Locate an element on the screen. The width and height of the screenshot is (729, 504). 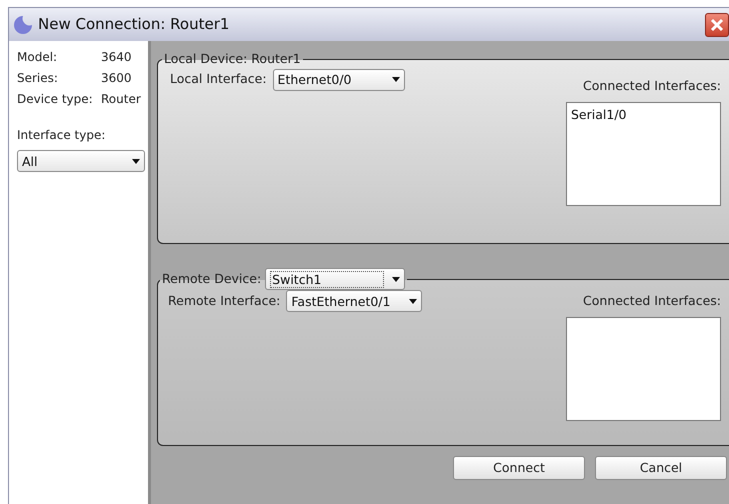
interfaces-list is located at coordinates (643, 368).